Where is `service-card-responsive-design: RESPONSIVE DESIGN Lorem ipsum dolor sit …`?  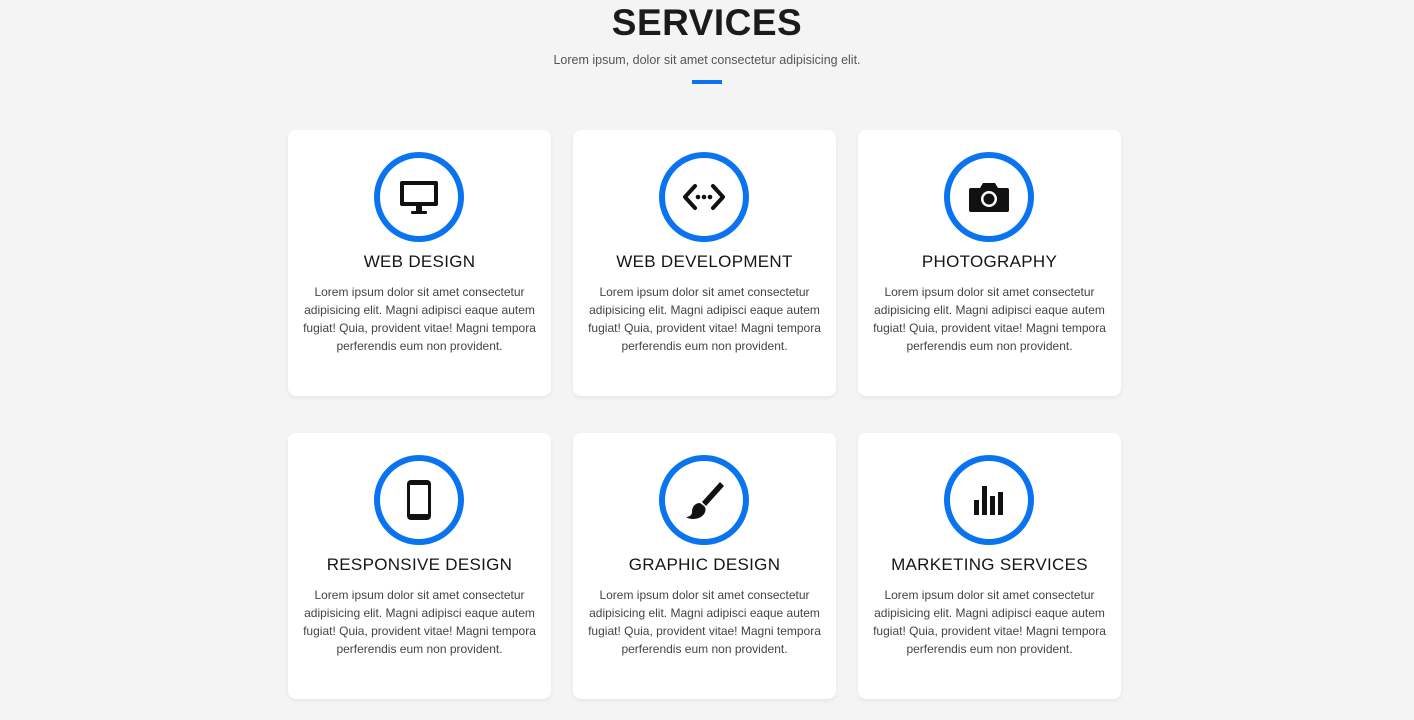
service-card-responsive-design: RESPONSIVE DESIGN Lorem ipsum dolor sit … is located at coordinates (419, 566).